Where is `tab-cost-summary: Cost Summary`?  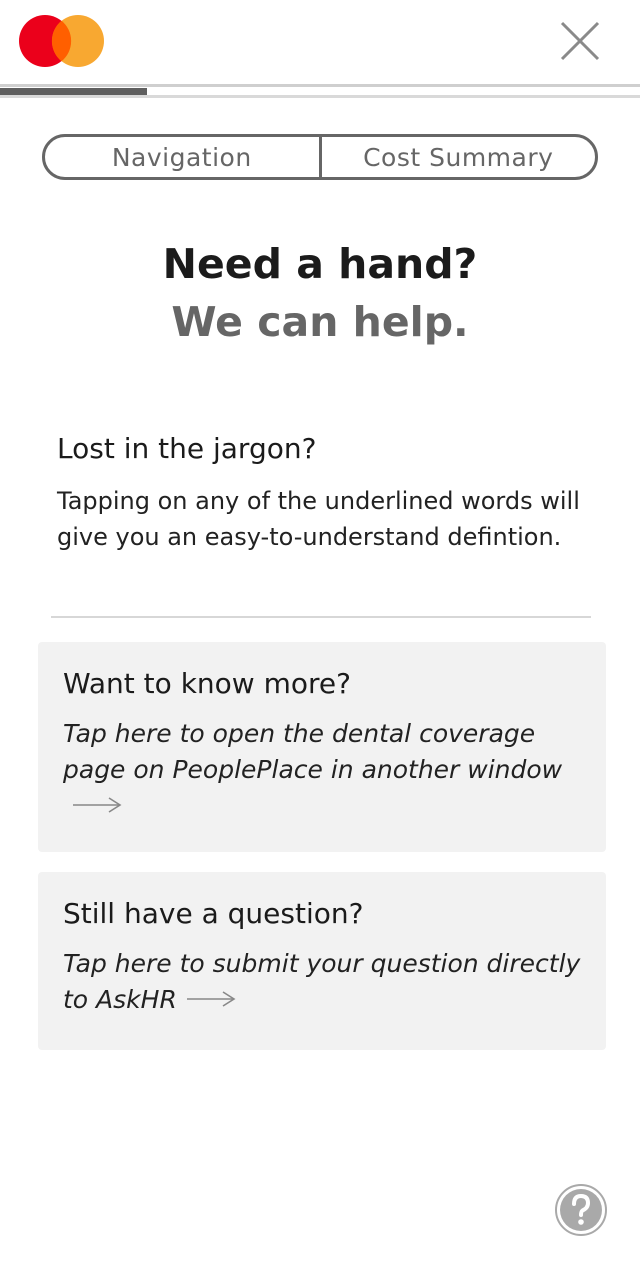
tab-cost-summary: Cost Summary is located at coordinates (457, 157).